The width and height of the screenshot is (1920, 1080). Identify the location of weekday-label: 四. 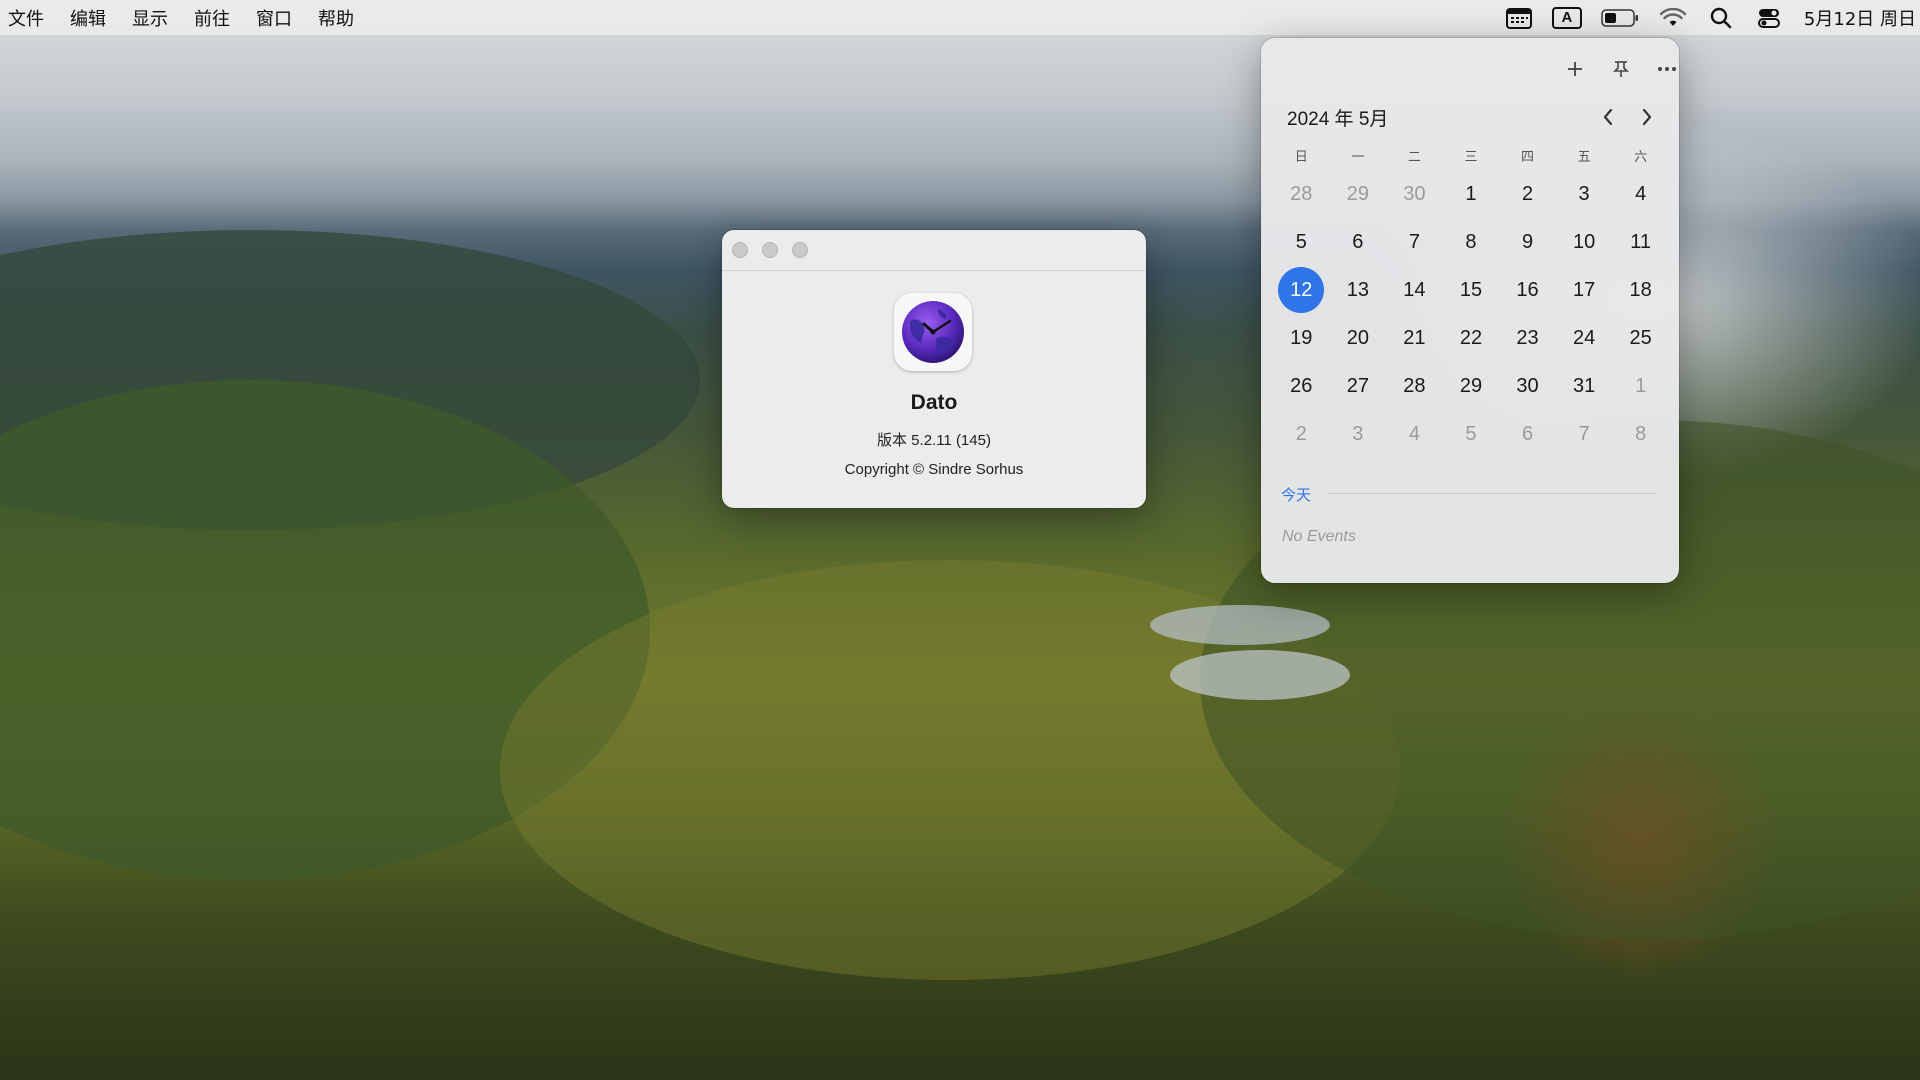
(1528, 157).